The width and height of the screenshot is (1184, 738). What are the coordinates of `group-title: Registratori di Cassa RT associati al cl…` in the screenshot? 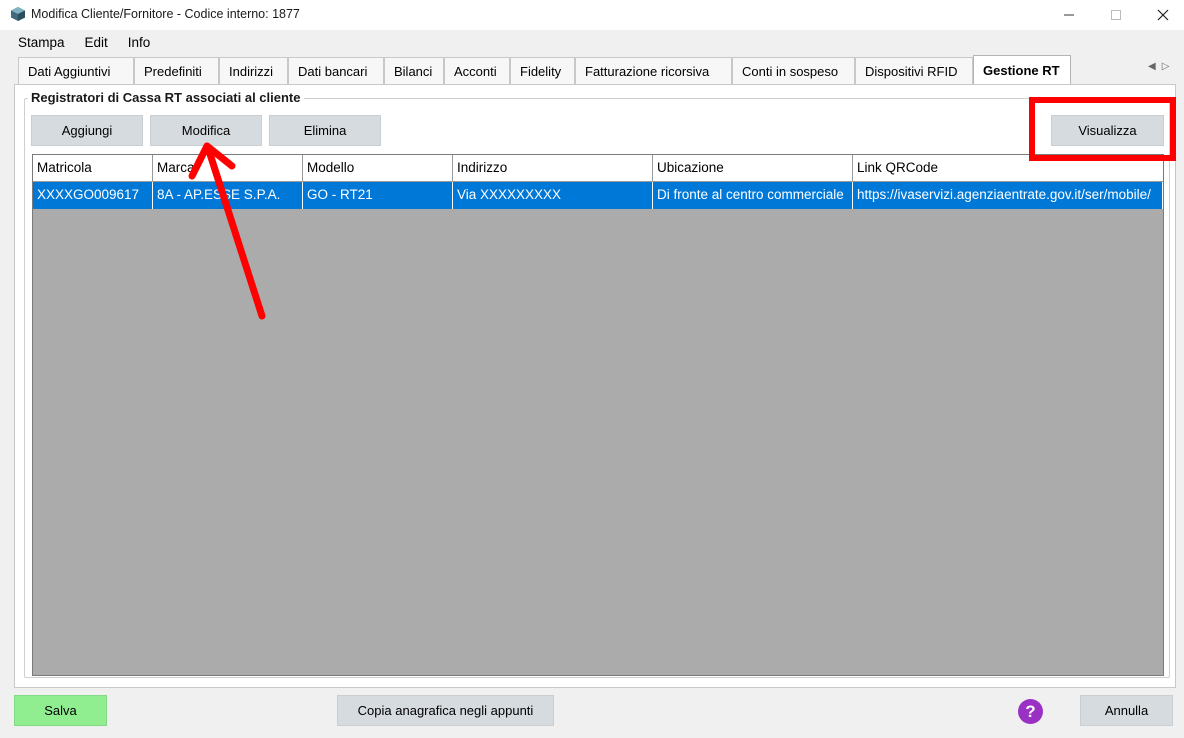 It's located at (166, 97).